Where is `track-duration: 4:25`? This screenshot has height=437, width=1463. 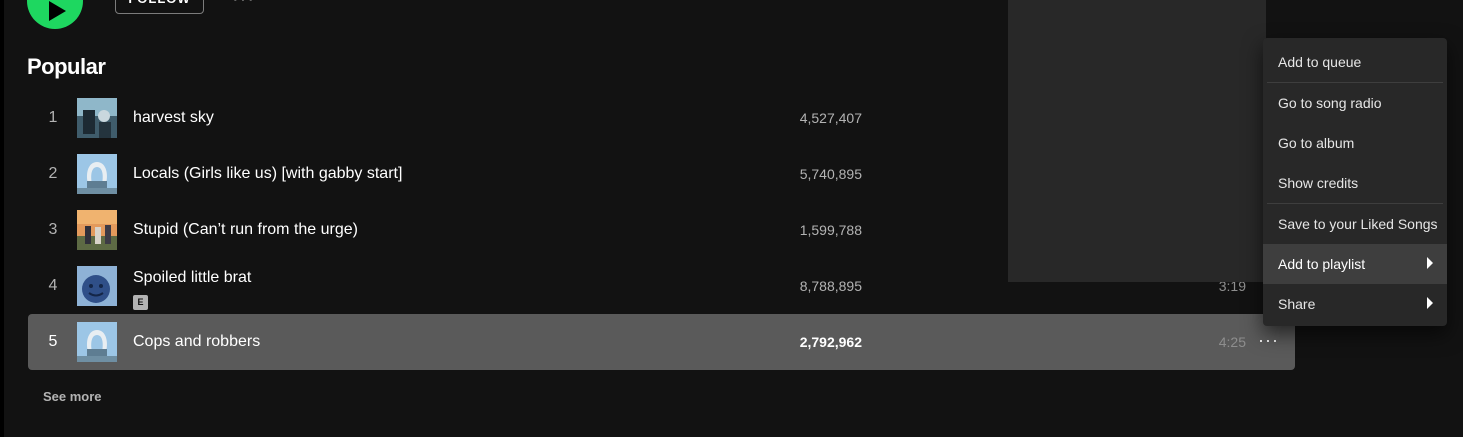
track-duration: 4:25 is located at coordinates (1232, 342).